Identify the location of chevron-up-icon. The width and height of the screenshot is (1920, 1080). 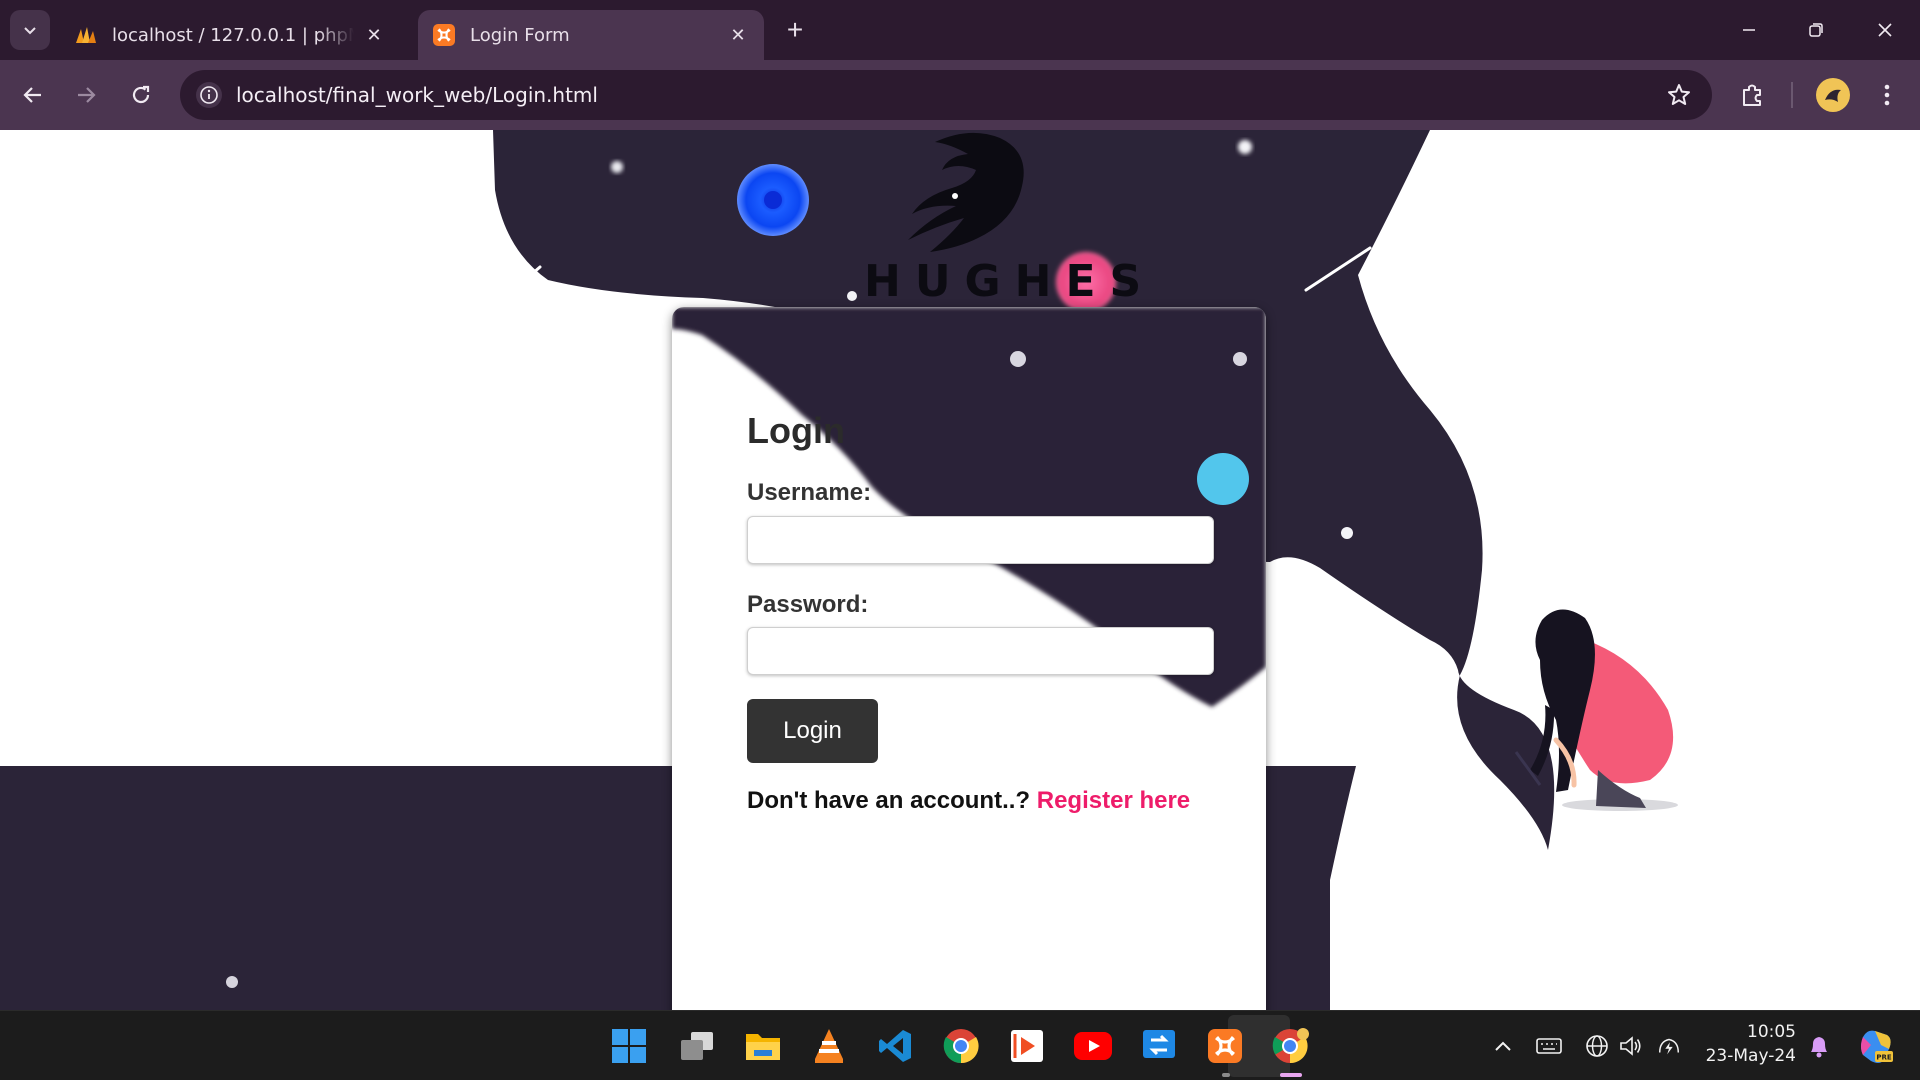
(1503, 1046).